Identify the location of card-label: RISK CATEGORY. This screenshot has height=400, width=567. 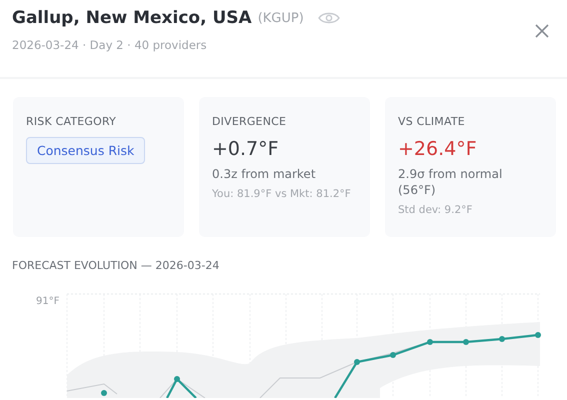
(72, 121).